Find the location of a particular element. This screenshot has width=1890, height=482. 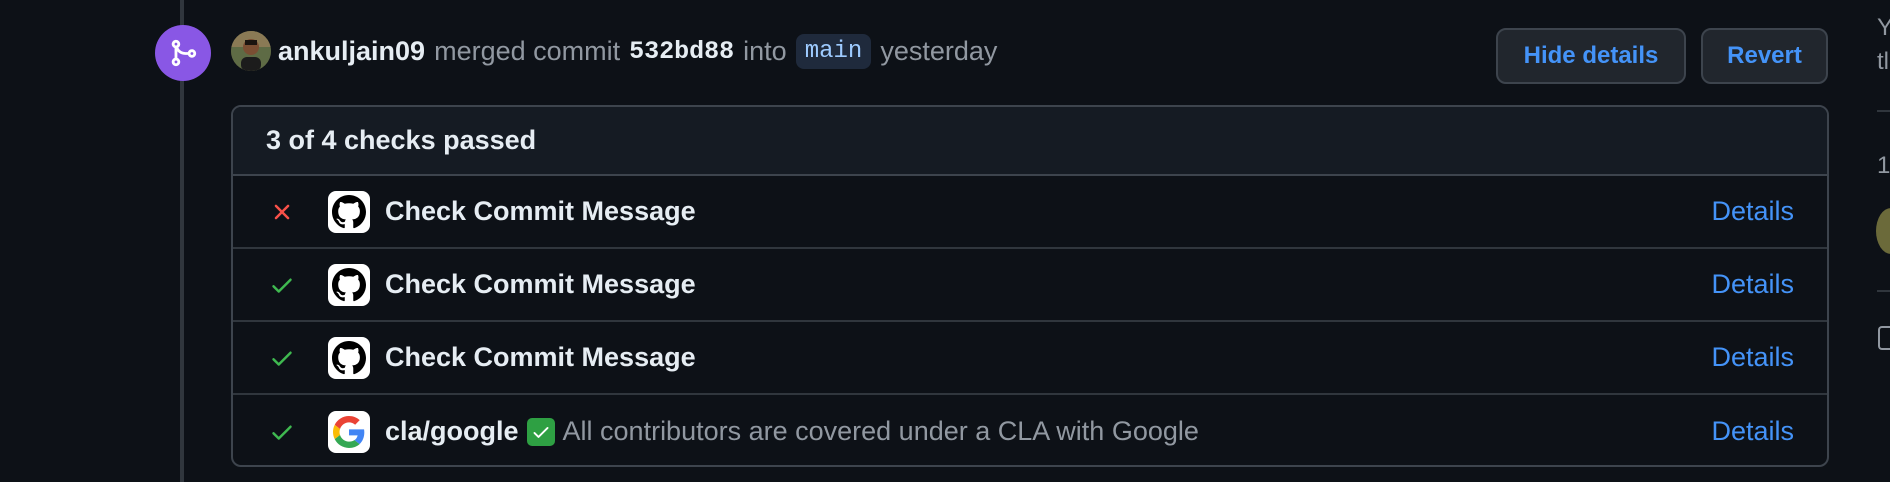

commit-sha-link: 532bd88 is located at coordinates (681, 51).